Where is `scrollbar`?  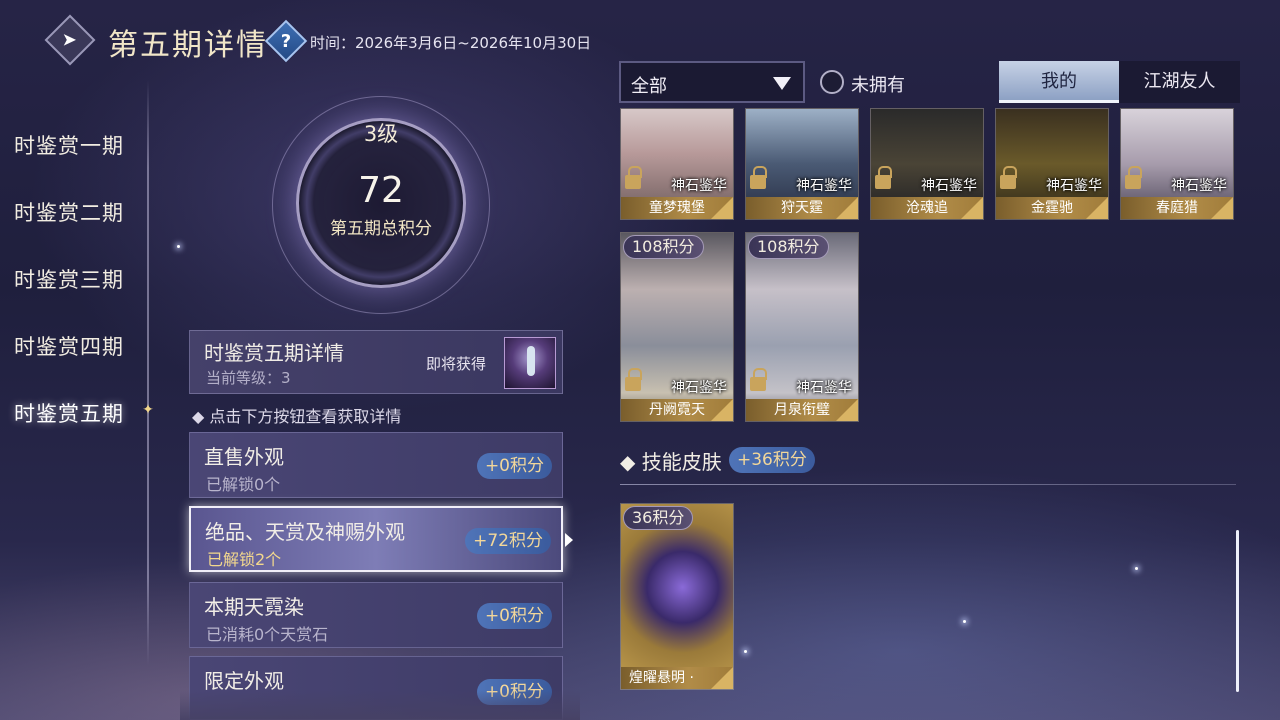 scrollbar is located at coordinates (1237, 611).